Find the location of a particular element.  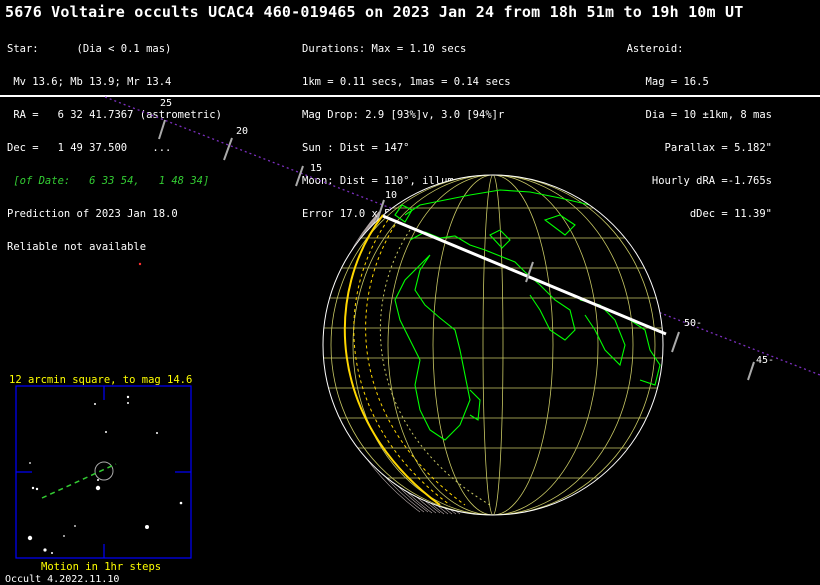

version-label: Occult 4.2022.11.10 is located at coordinates (62, 579).